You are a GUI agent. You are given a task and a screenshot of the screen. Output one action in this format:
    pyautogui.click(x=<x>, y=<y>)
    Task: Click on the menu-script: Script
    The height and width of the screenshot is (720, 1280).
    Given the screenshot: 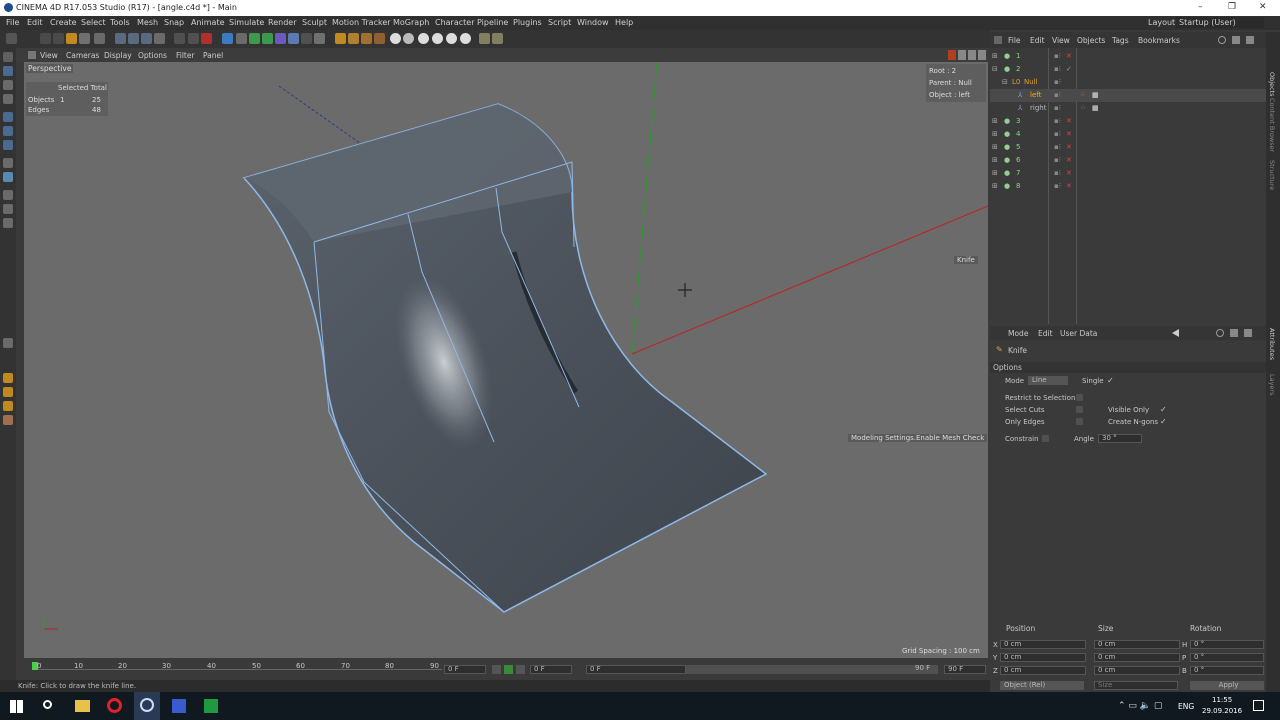 What is the action you would take?
    pyautogui.click(x=559, y=22)
    